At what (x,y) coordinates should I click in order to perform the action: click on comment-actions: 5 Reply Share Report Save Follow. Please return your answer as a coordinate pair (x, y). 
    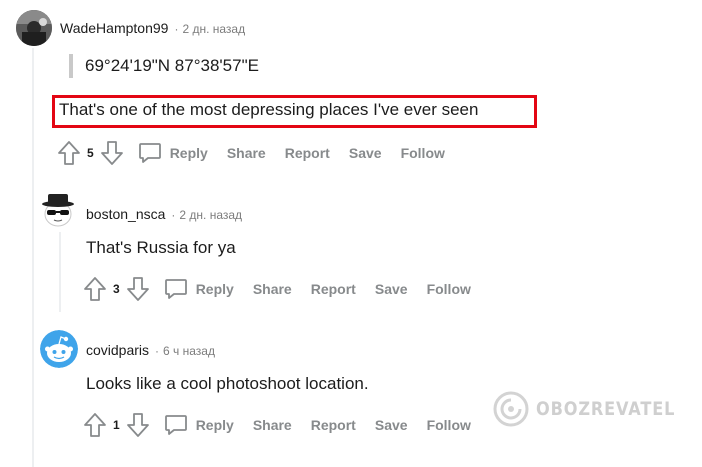
    Looking at the image, I should click on (260, 153).